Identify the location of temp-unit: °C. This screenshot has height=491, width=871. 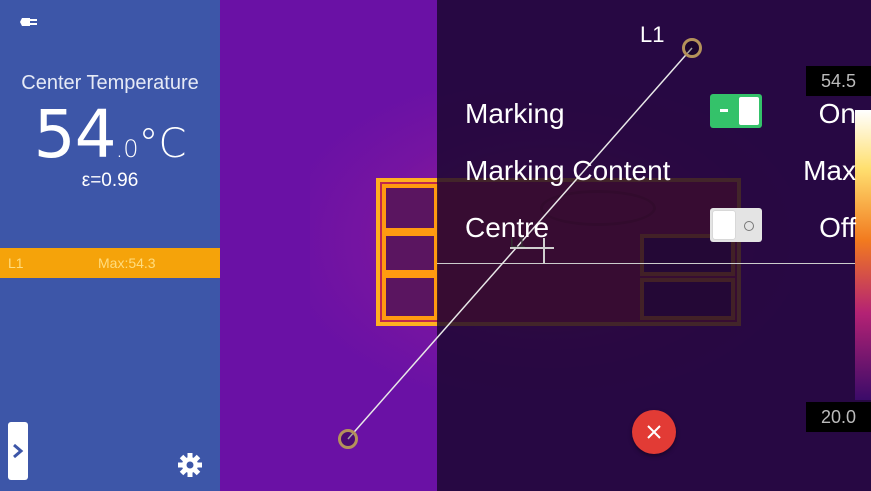
(162, 144).